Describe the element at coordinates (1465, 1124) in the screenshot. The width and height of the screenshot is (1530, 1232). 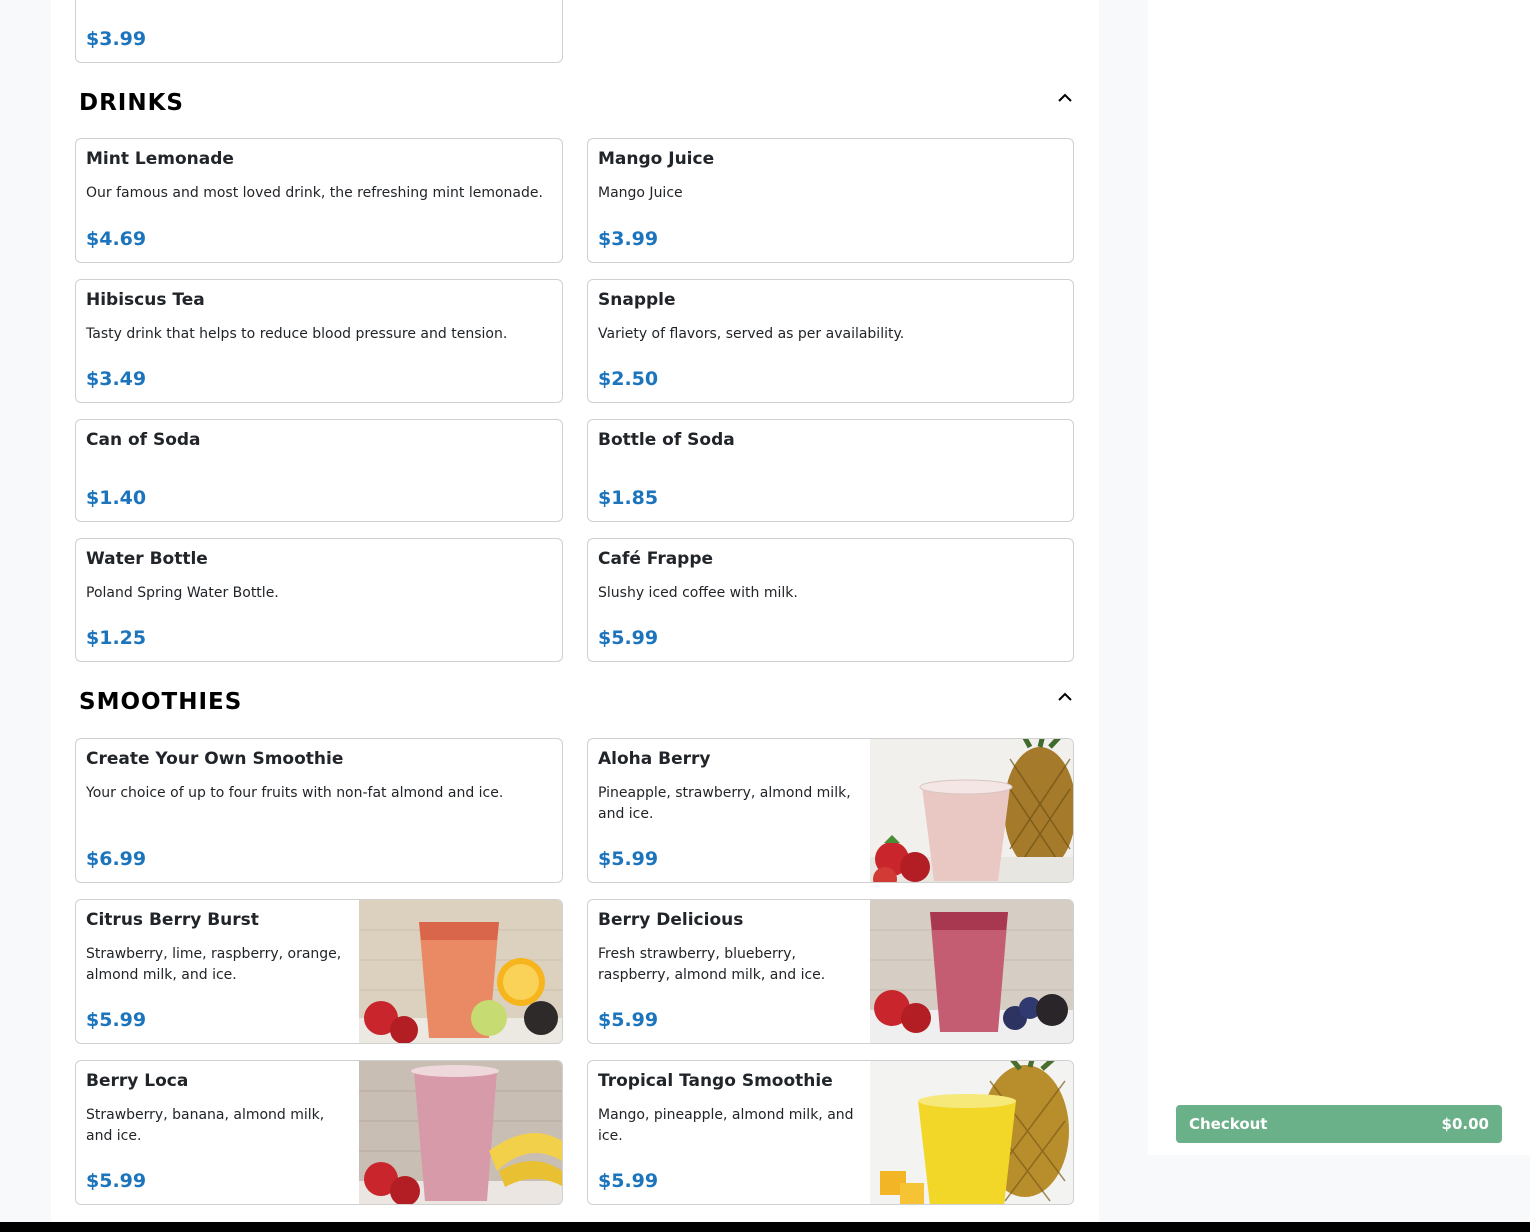
I see `cart-total: $0.00` at that location.